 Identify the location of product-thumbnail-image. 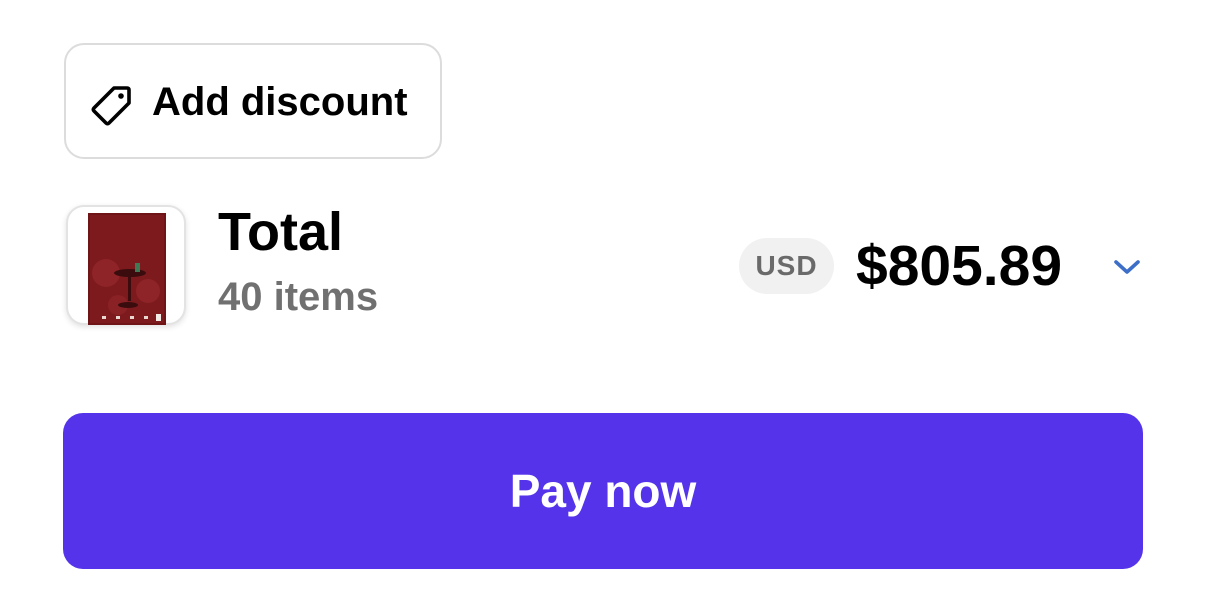
(127, 269).